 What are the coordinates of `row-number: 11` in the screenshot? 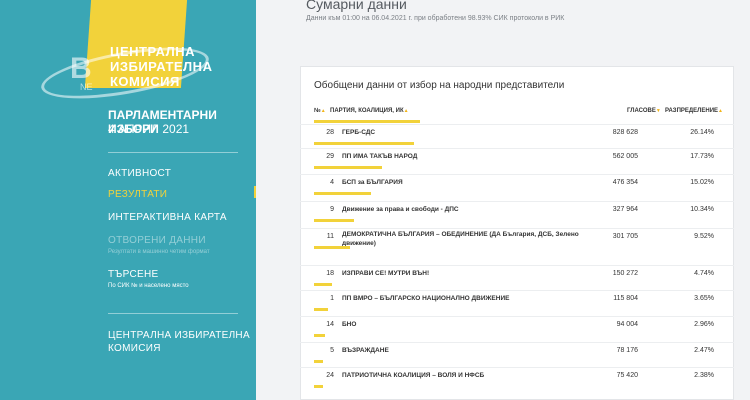 It's located at (330, 236).